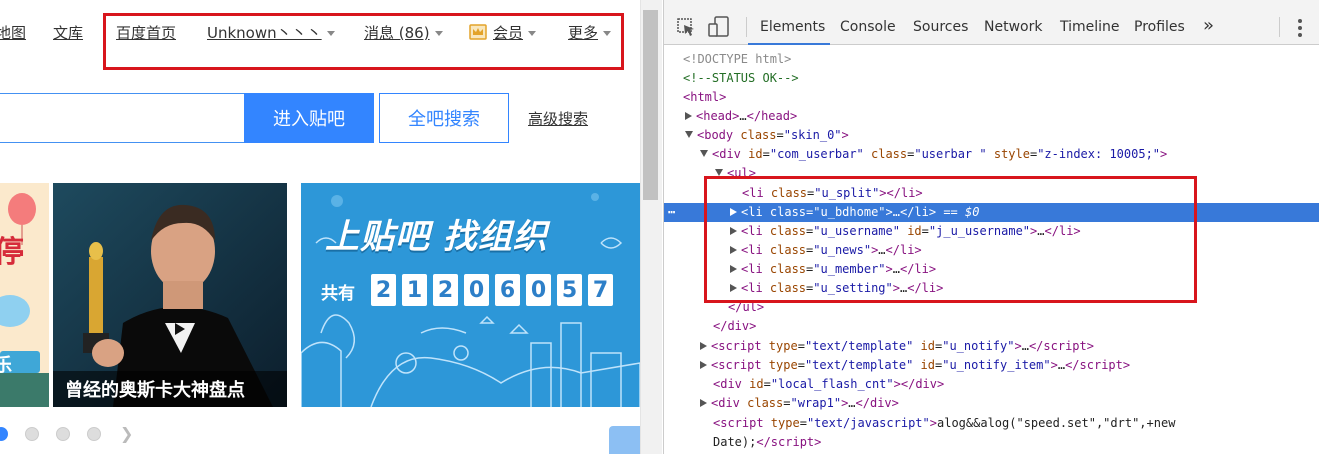  Describe the element at coordinates (979, 231) in the screenshot. I see `attr-value: "j_u_username"` at that location.